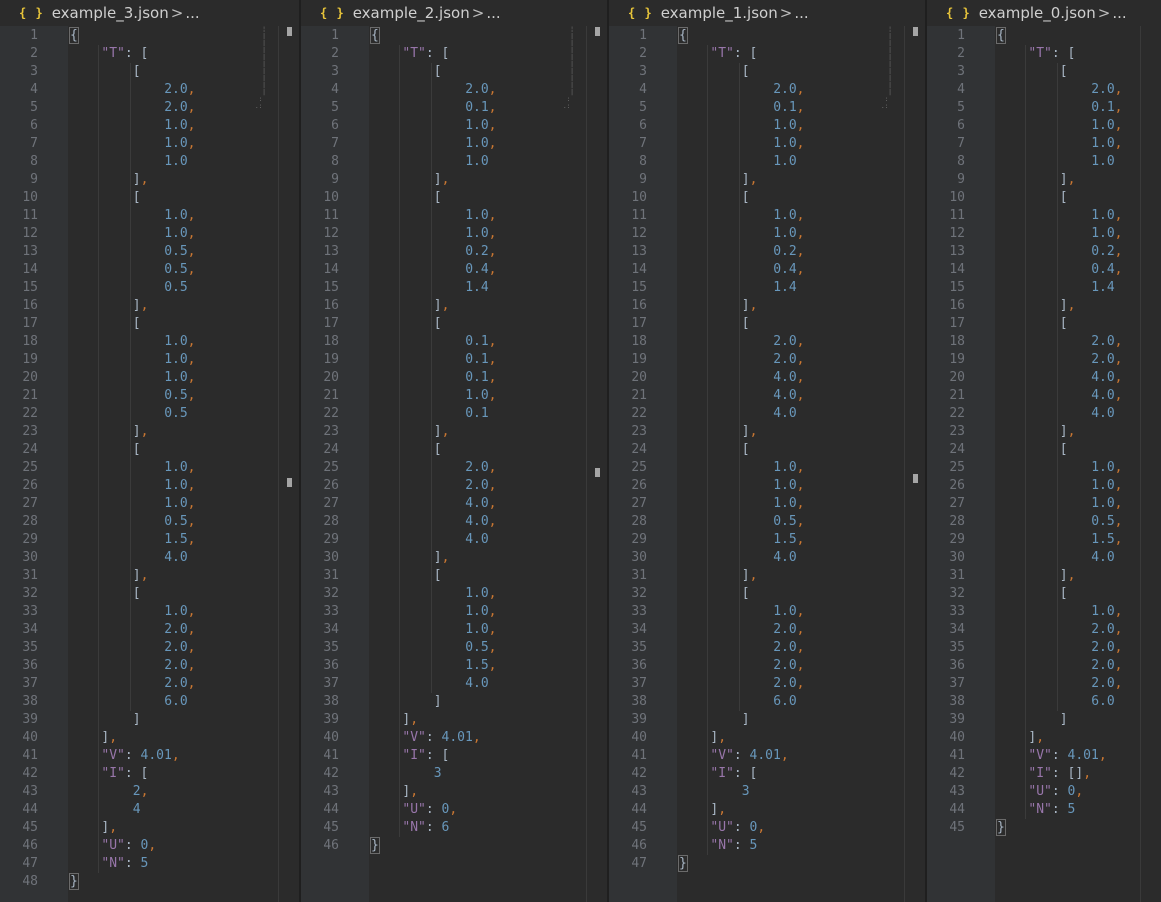 This screenshot has width=1161, height=902. Describe the element at coordinates (1102, 702) in the screenshot. I see `code-line: 6.0` at that location.